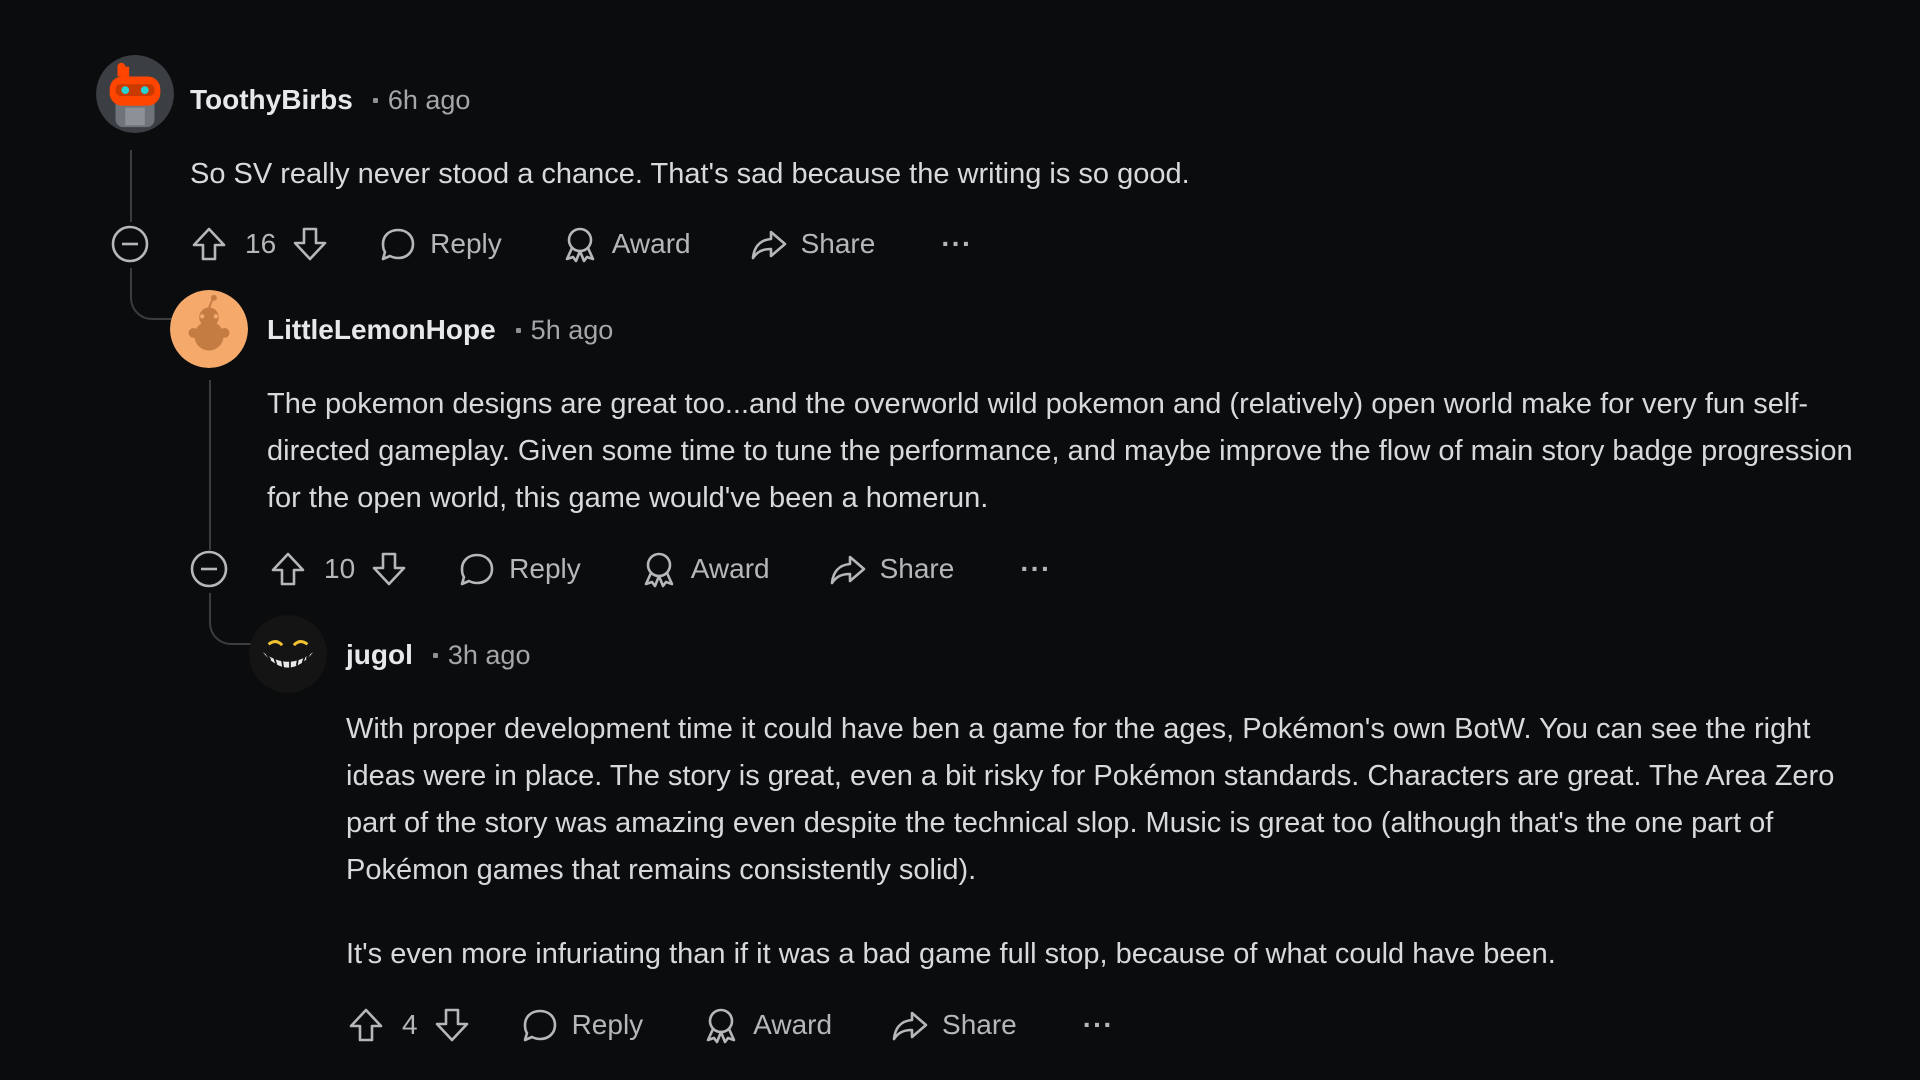 This screenshot has height=1080, width=1920. I want to click on grinning-face-avatar-icon, so click(288, 654).